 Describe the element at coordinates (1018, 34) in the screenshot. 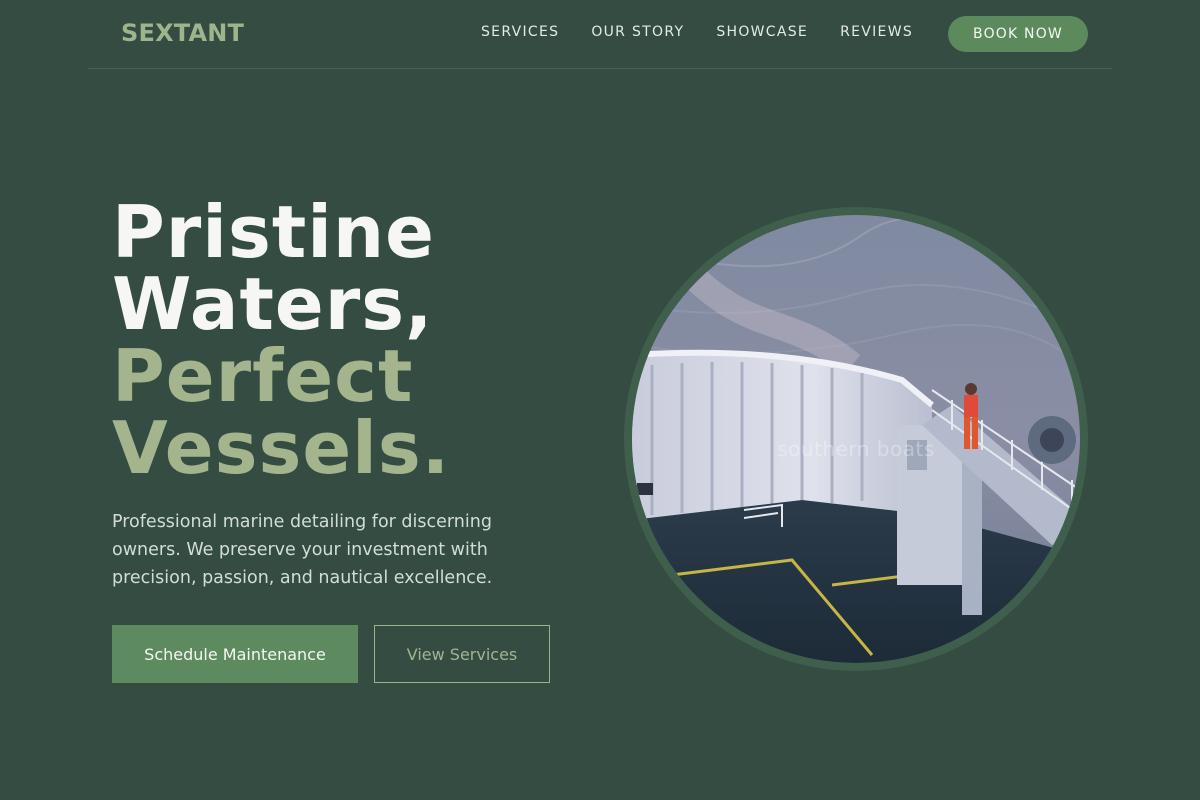

I see `book-now-button: BOOK NOW` at that location.